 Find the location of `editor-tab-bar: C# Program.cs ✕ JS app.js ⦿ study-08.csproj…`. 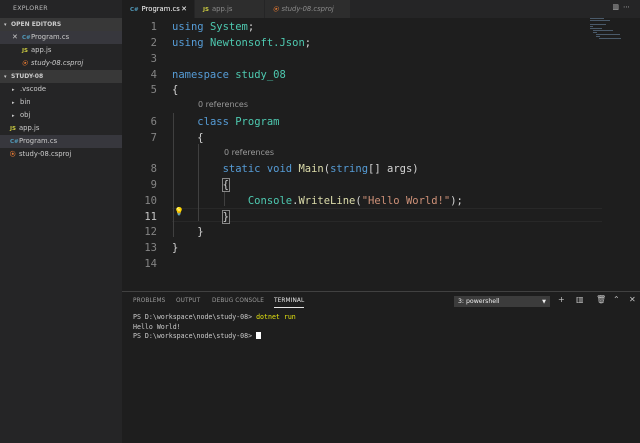

editor-tab-bar: C# Program.cs ✕ JS app.js ⦿ study-08.csproj… is located at coordinates (381, 9).